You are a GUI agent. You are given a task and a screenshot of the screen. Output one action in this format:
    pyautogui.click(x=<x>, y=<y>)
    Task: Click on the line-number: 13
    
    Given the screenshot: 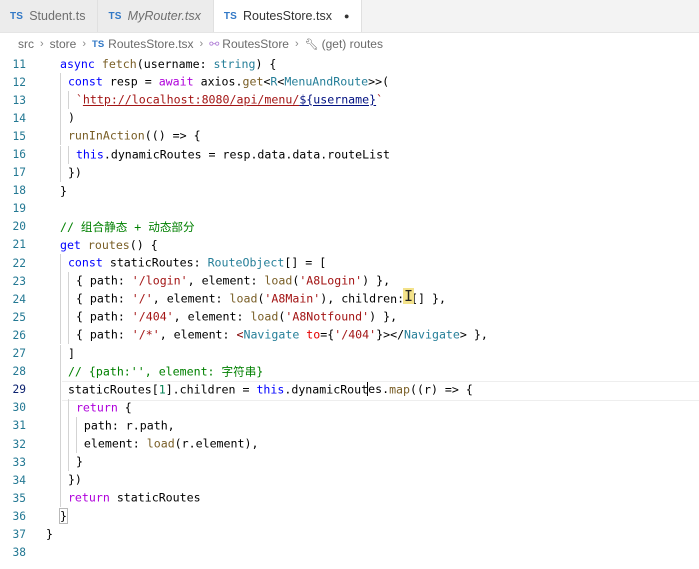 What is the action you would take?
    pyautogui.click(x=19, y=100)
    